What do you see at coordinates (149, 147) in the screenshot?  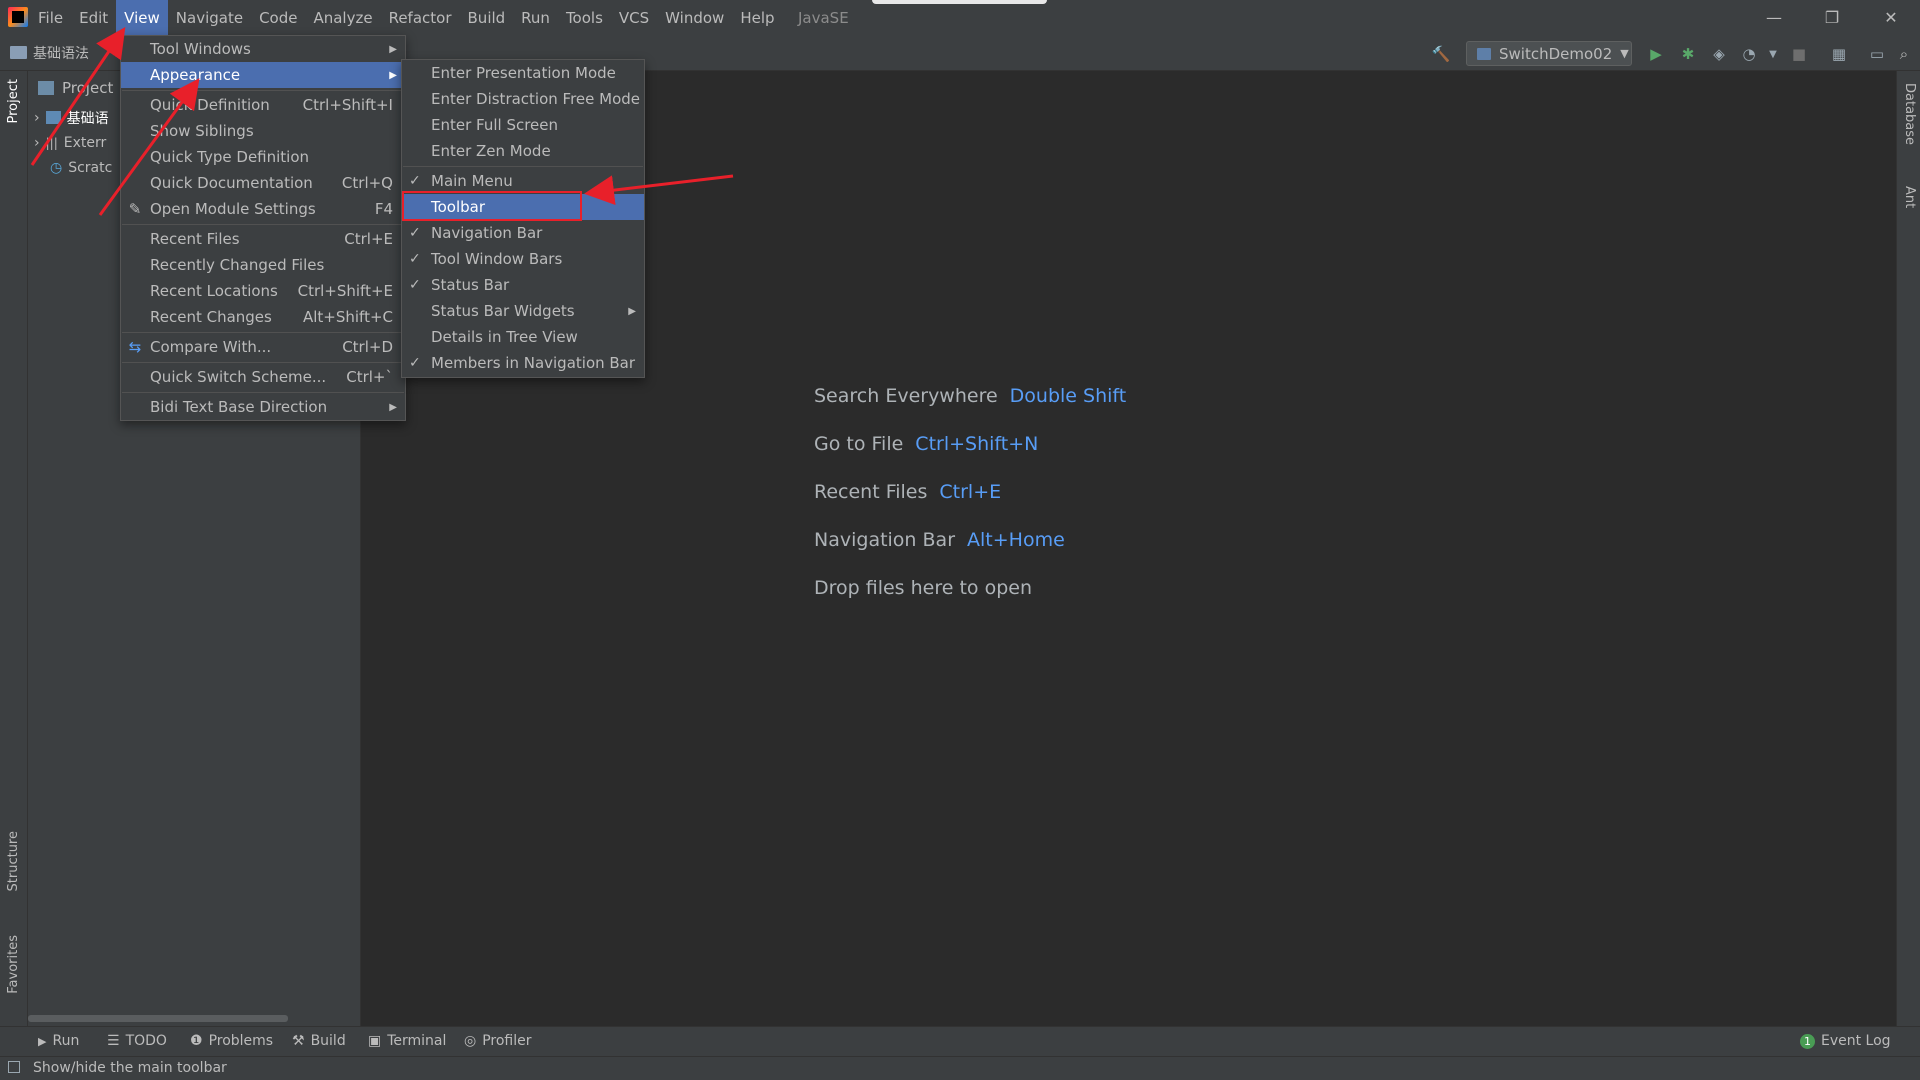 I see `arrow-to-appearance` at bounding box center [149, 147].